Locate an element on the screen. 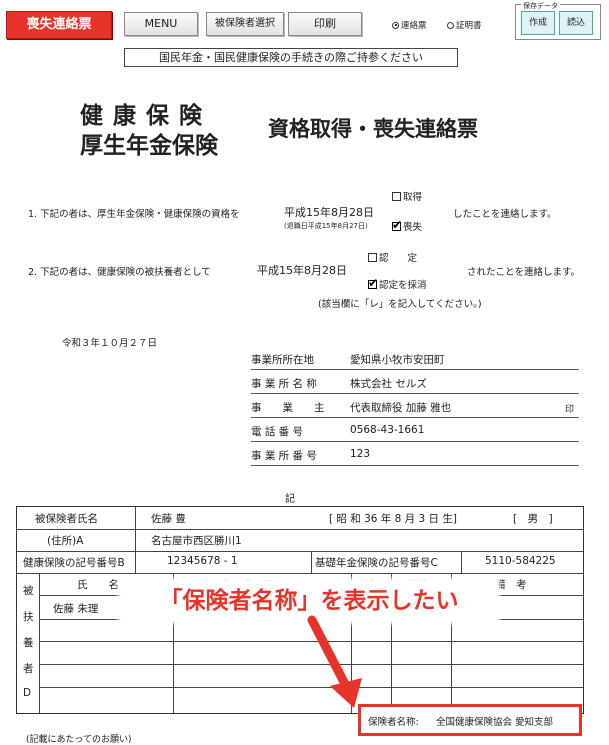 The height and width of the screenshot is (745, 609). radio-certificate: 証明書 is located at coordinates (464, 25).